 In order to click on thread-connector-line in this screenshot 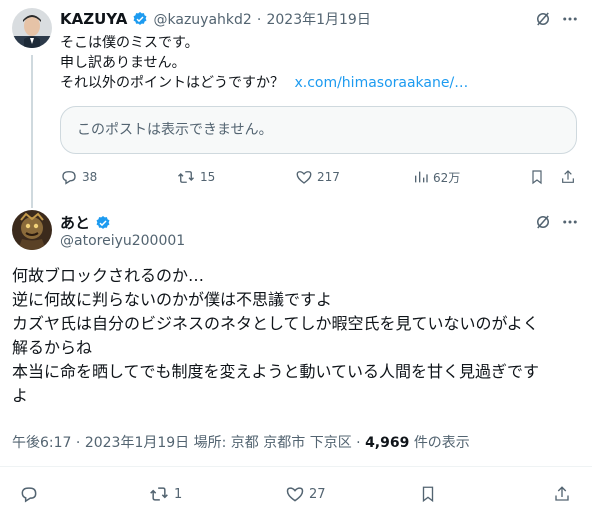, I will do `click(32, 131)`.